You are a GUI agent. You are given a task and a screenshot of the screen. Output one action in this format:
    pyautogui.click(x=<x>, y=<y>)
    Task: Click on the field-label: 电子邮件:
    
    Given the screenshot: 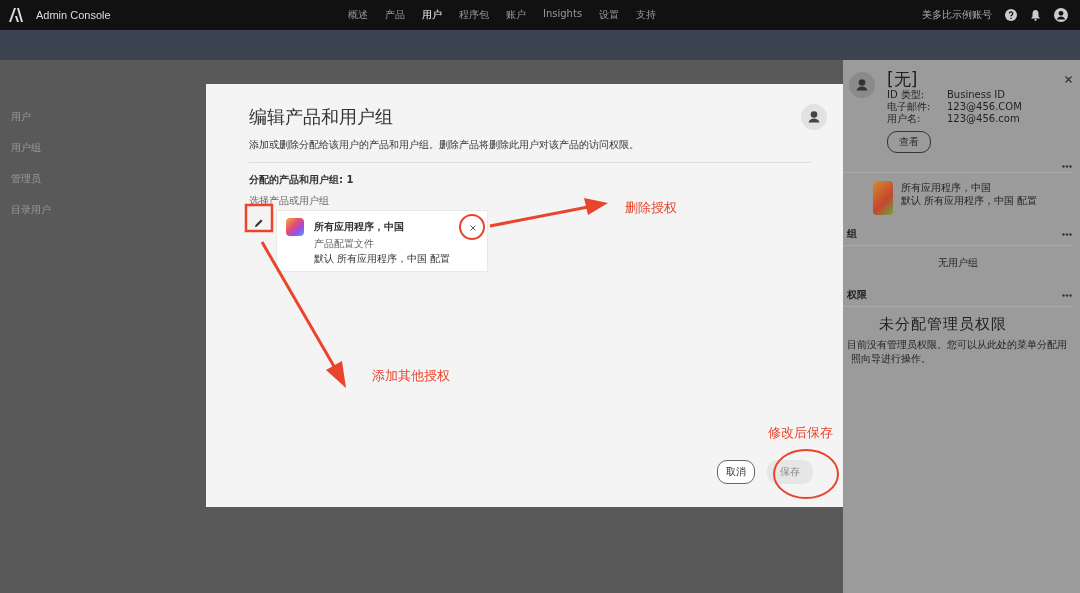 What is the action you would take?
    pyautogui.click(x=909, y=107)
    